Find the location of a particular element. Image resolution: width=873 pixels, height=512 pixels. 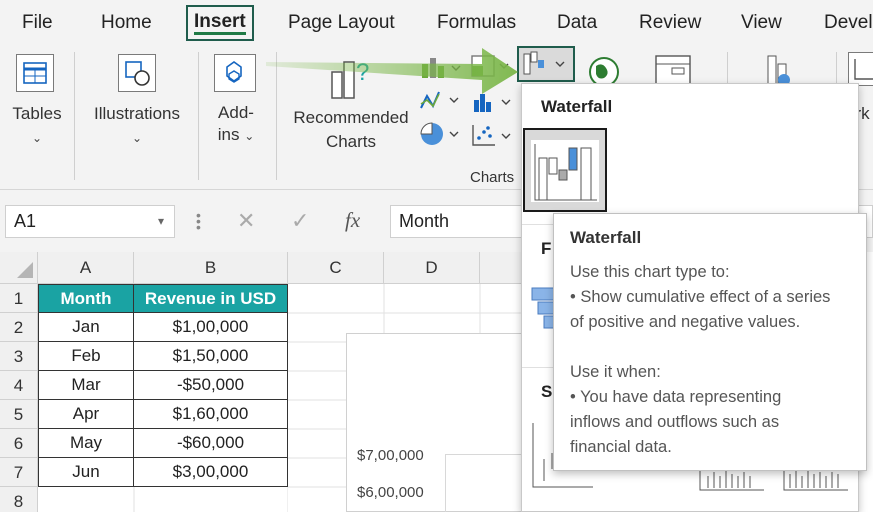

y-axis-tick: $6,00,000 is located at coordinates (390, 492).